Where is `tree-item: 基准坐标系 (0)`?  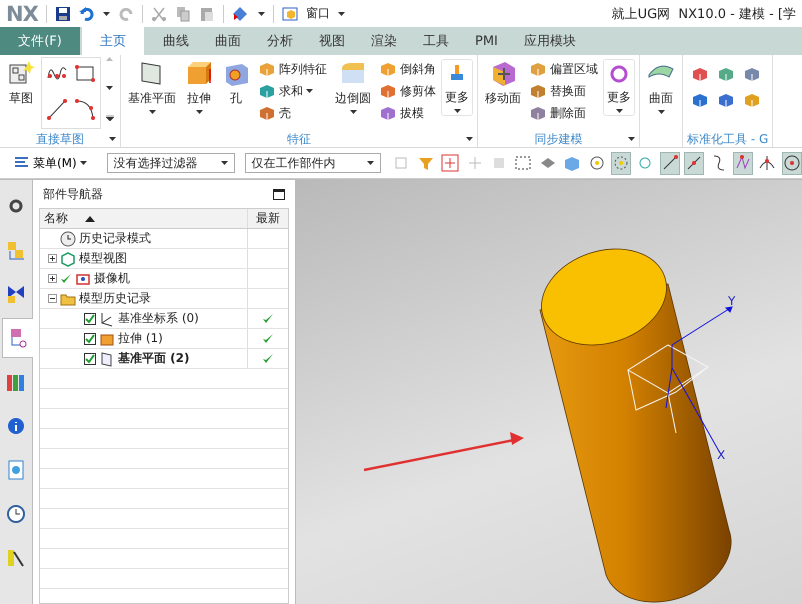 tree-item: 基准坐标系 (0) is located at coordinates (158, 318).